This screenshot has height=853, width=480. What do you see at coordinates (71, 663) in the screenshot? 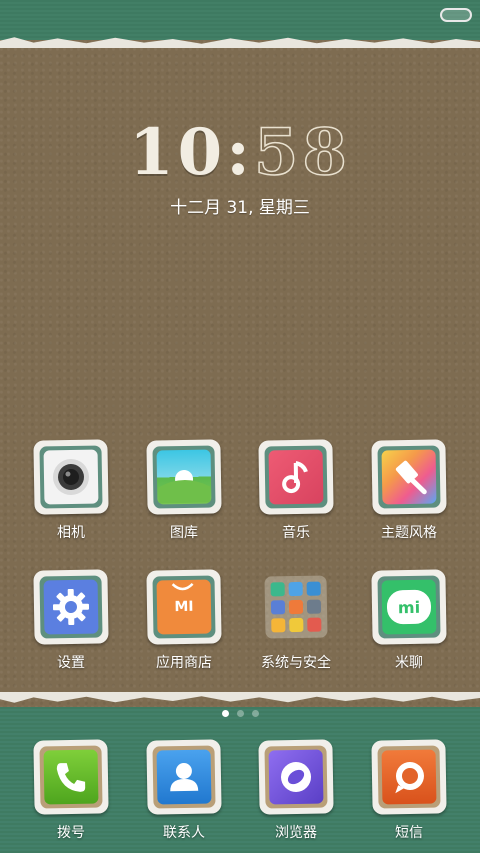
I see `app-label: 设置` at bounding box center [71, 663].